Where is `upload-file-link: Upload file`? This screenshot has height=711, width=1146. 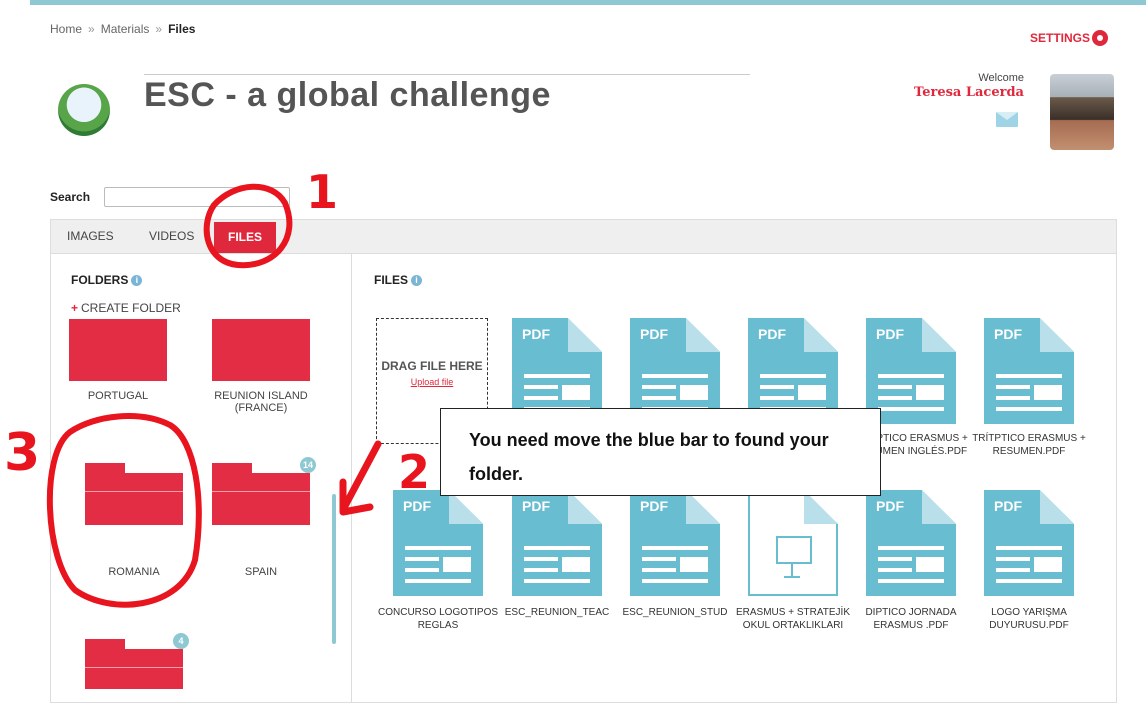
upload-file-link: Upload file is located at coordinates (432, 382).